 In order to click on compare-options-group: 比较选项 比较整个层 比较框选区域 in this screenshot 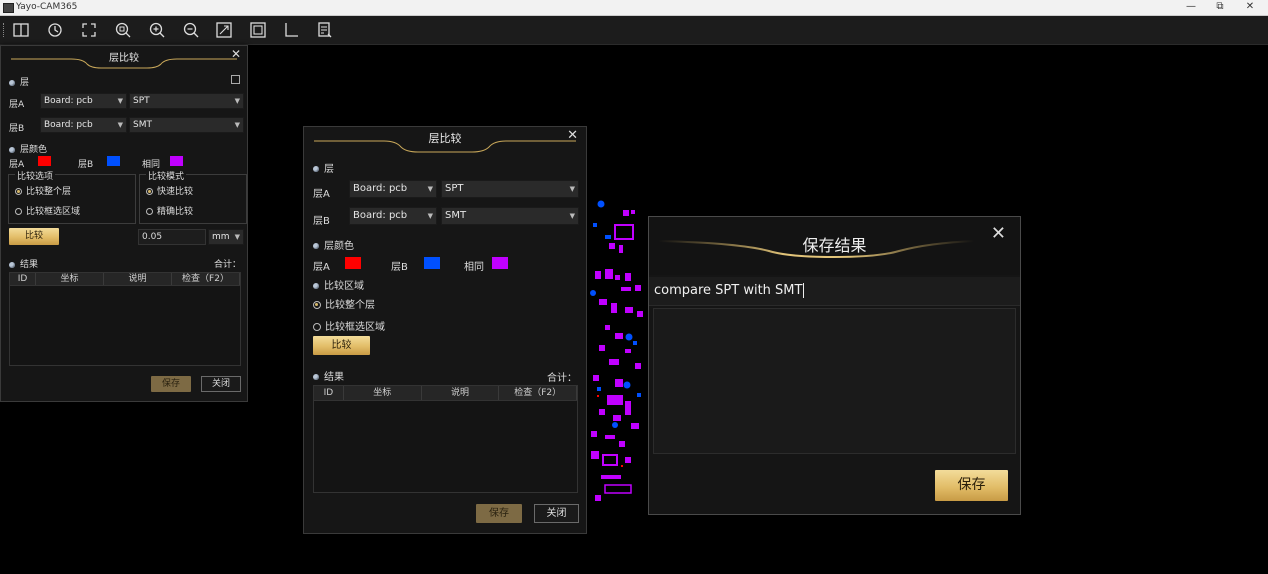, I will do `click(72, 196)`.